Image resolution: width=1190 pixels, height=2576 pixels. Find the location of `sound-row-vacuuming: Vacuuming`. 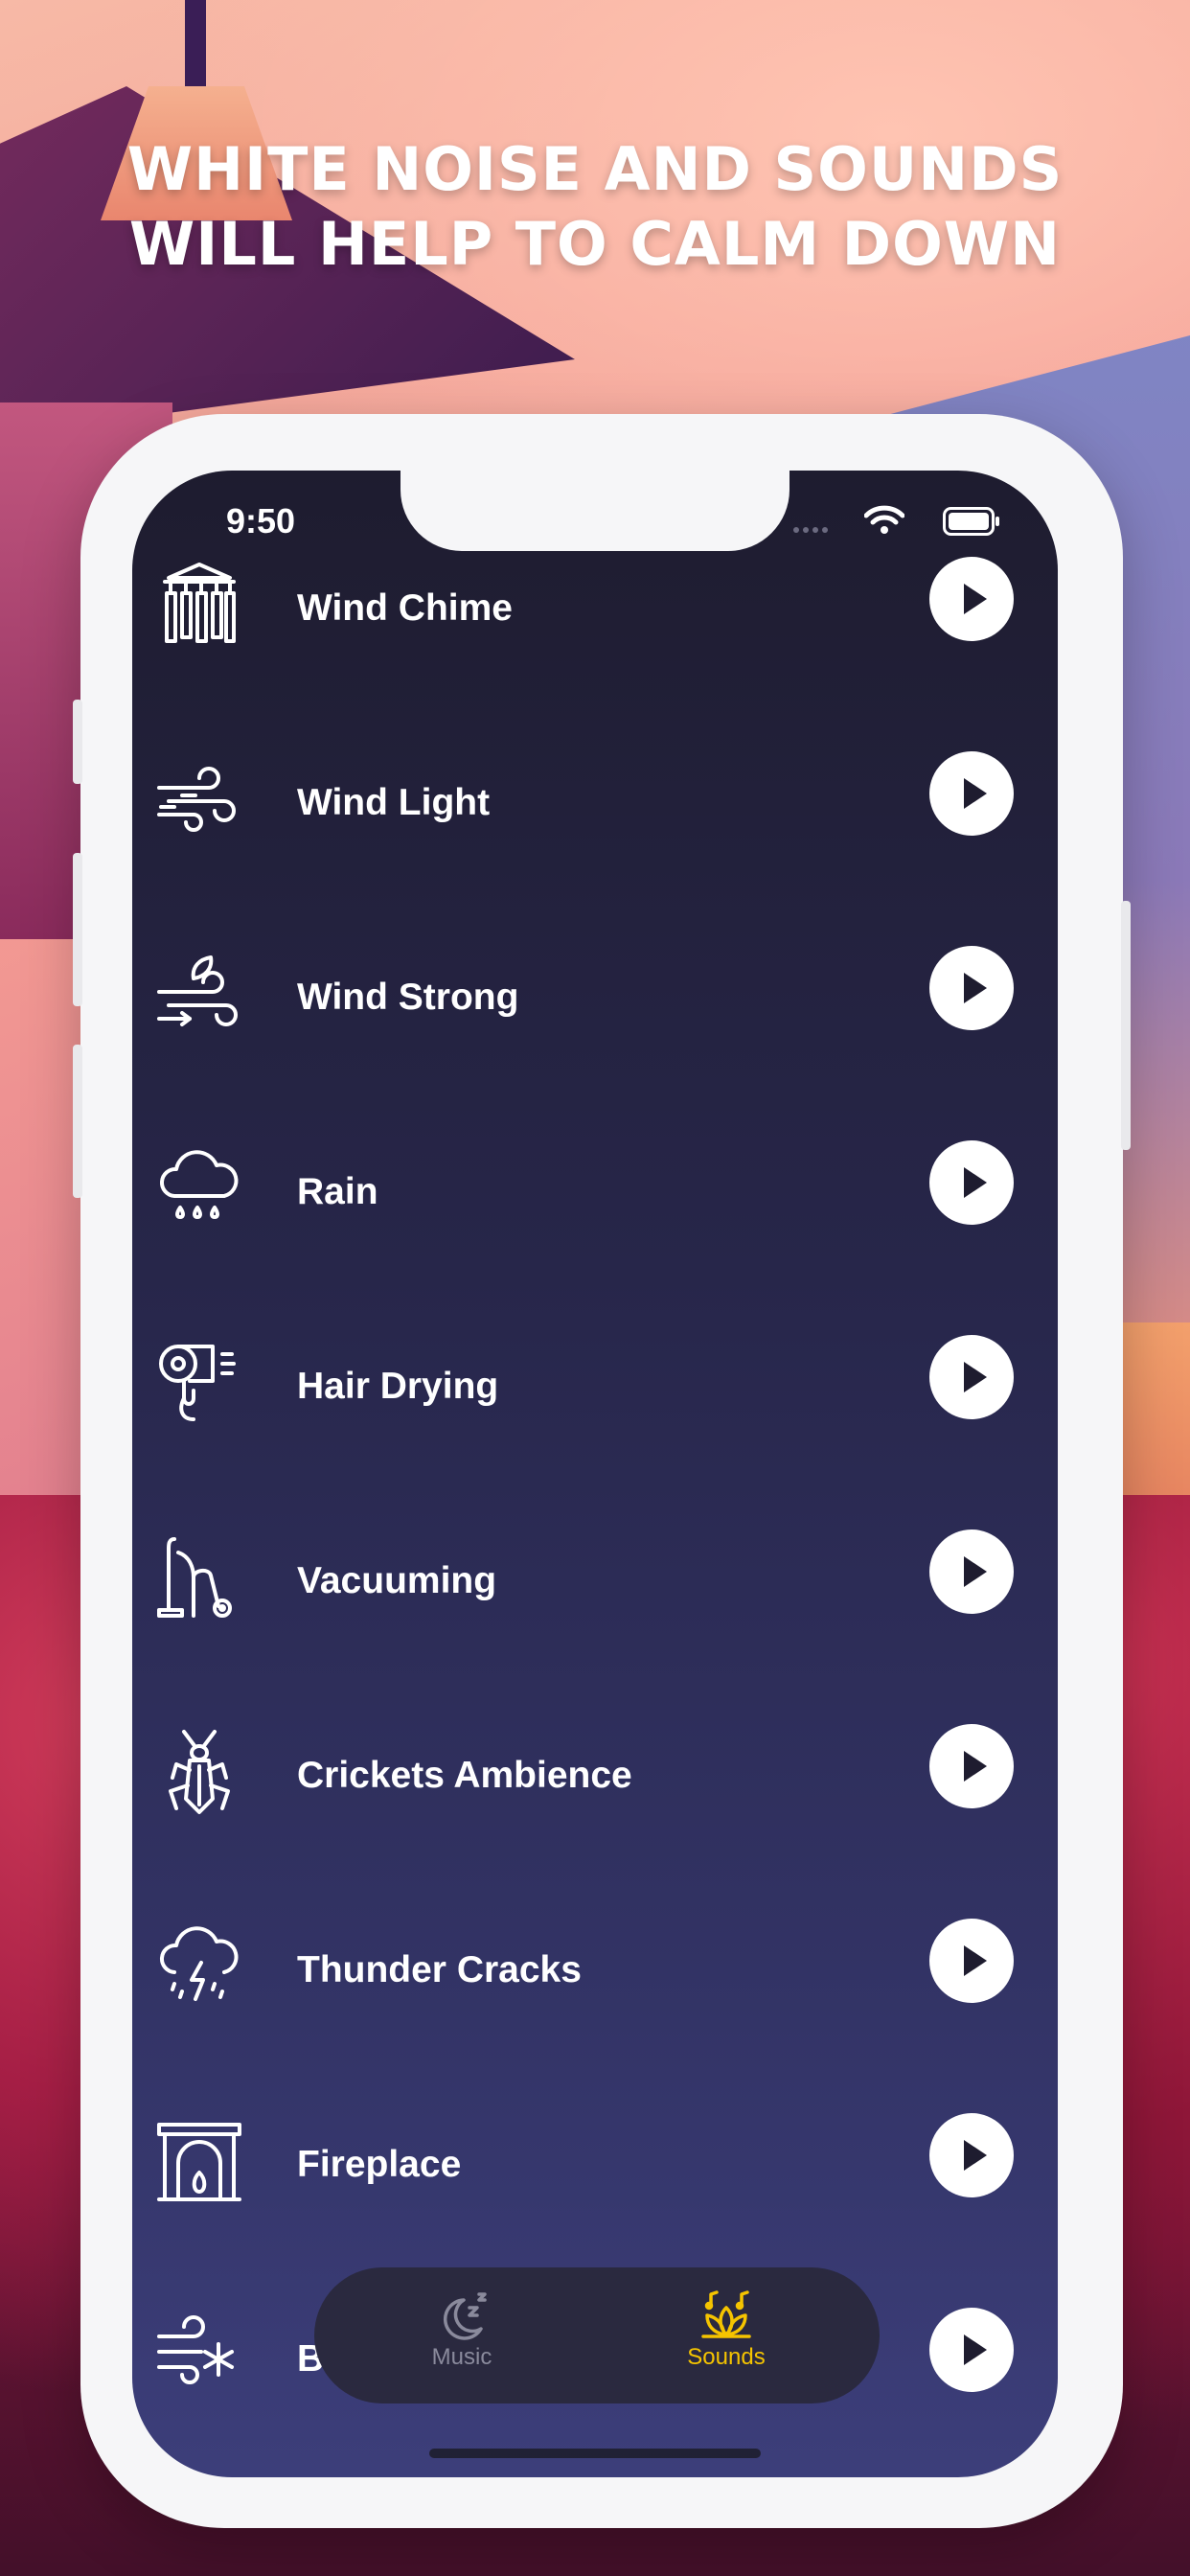

sound-row-vacuuming: Vacuuming is located at coordinates (595, 1577).